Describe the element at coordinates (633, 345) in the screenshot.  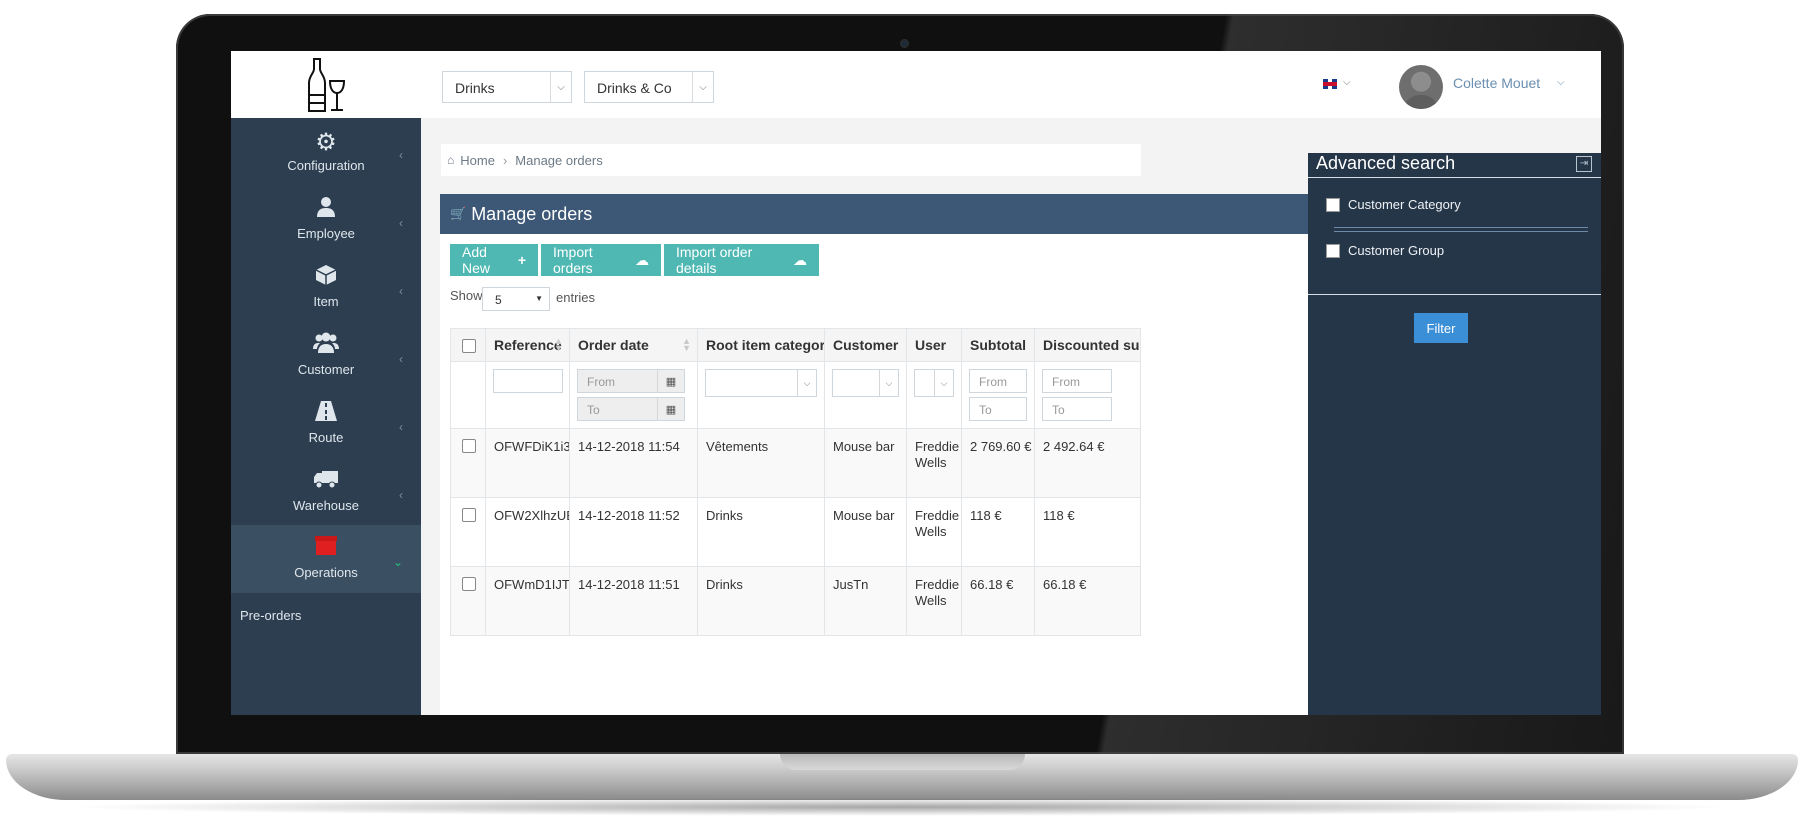
I see `col-header-order-date: Order date ▲ ▼` at that location.